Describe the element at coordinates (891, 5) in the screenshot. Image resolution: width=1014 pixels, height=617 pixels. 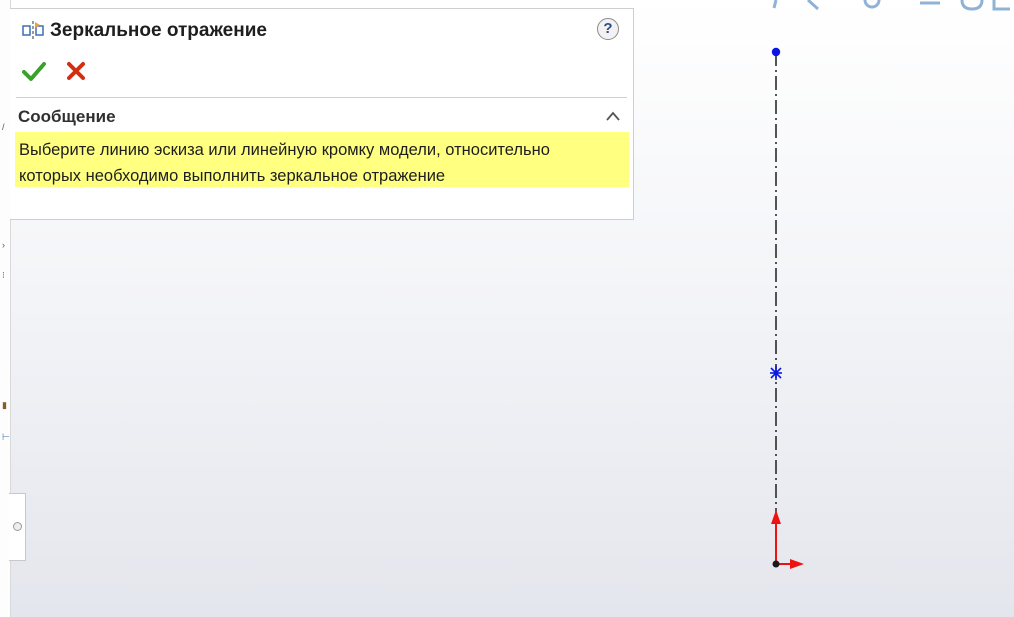
I see `heads-up-toolbar-fragment` at that location.